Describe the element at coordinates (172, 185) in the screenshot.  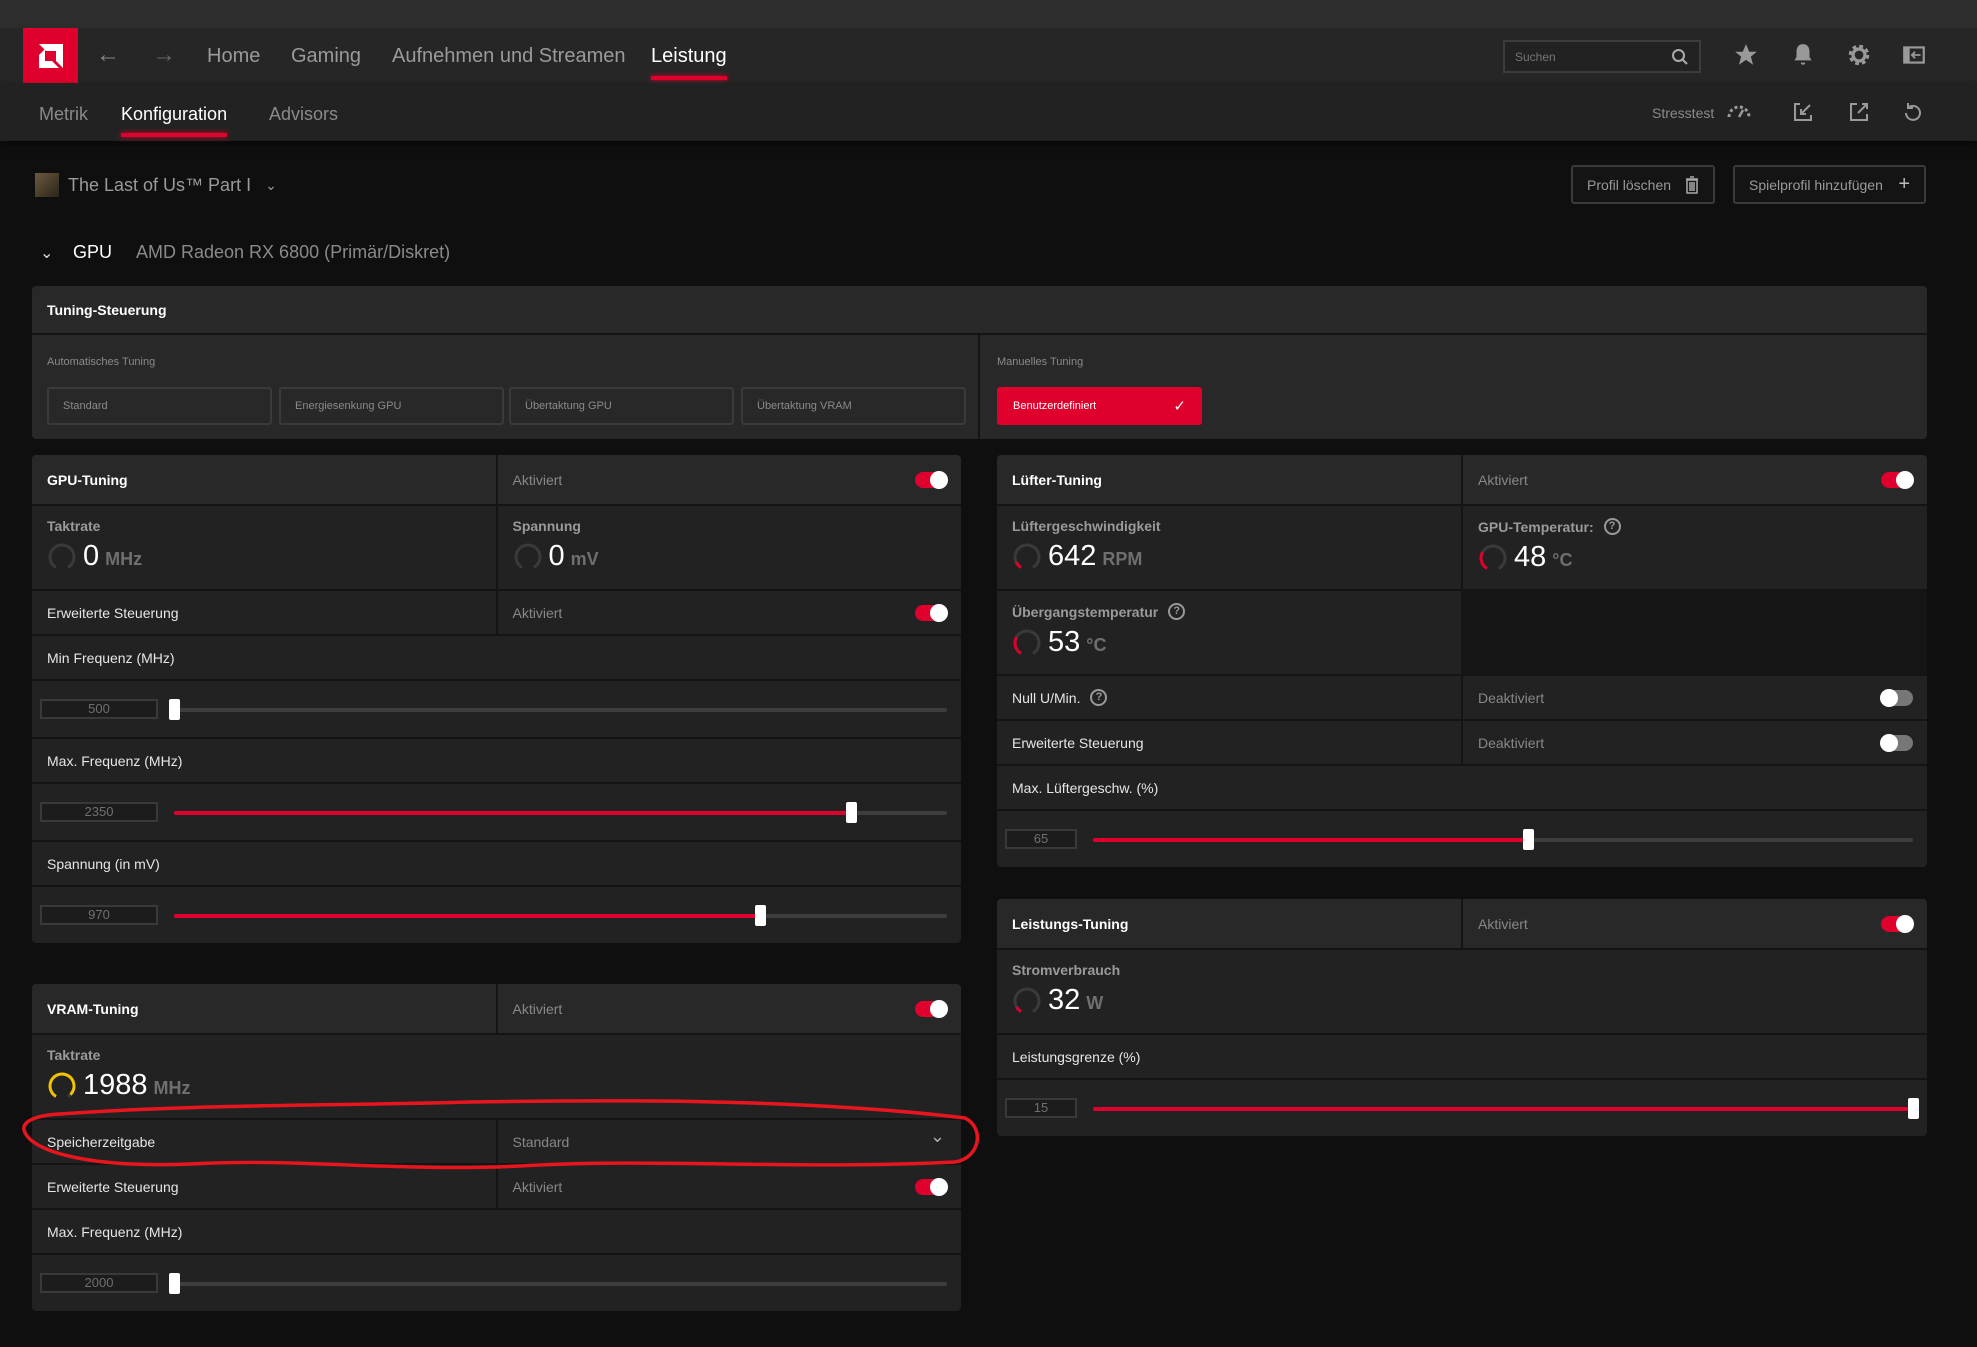
I see `game-profile-selector: The Last of Us™ Part I ⌄` at that location.